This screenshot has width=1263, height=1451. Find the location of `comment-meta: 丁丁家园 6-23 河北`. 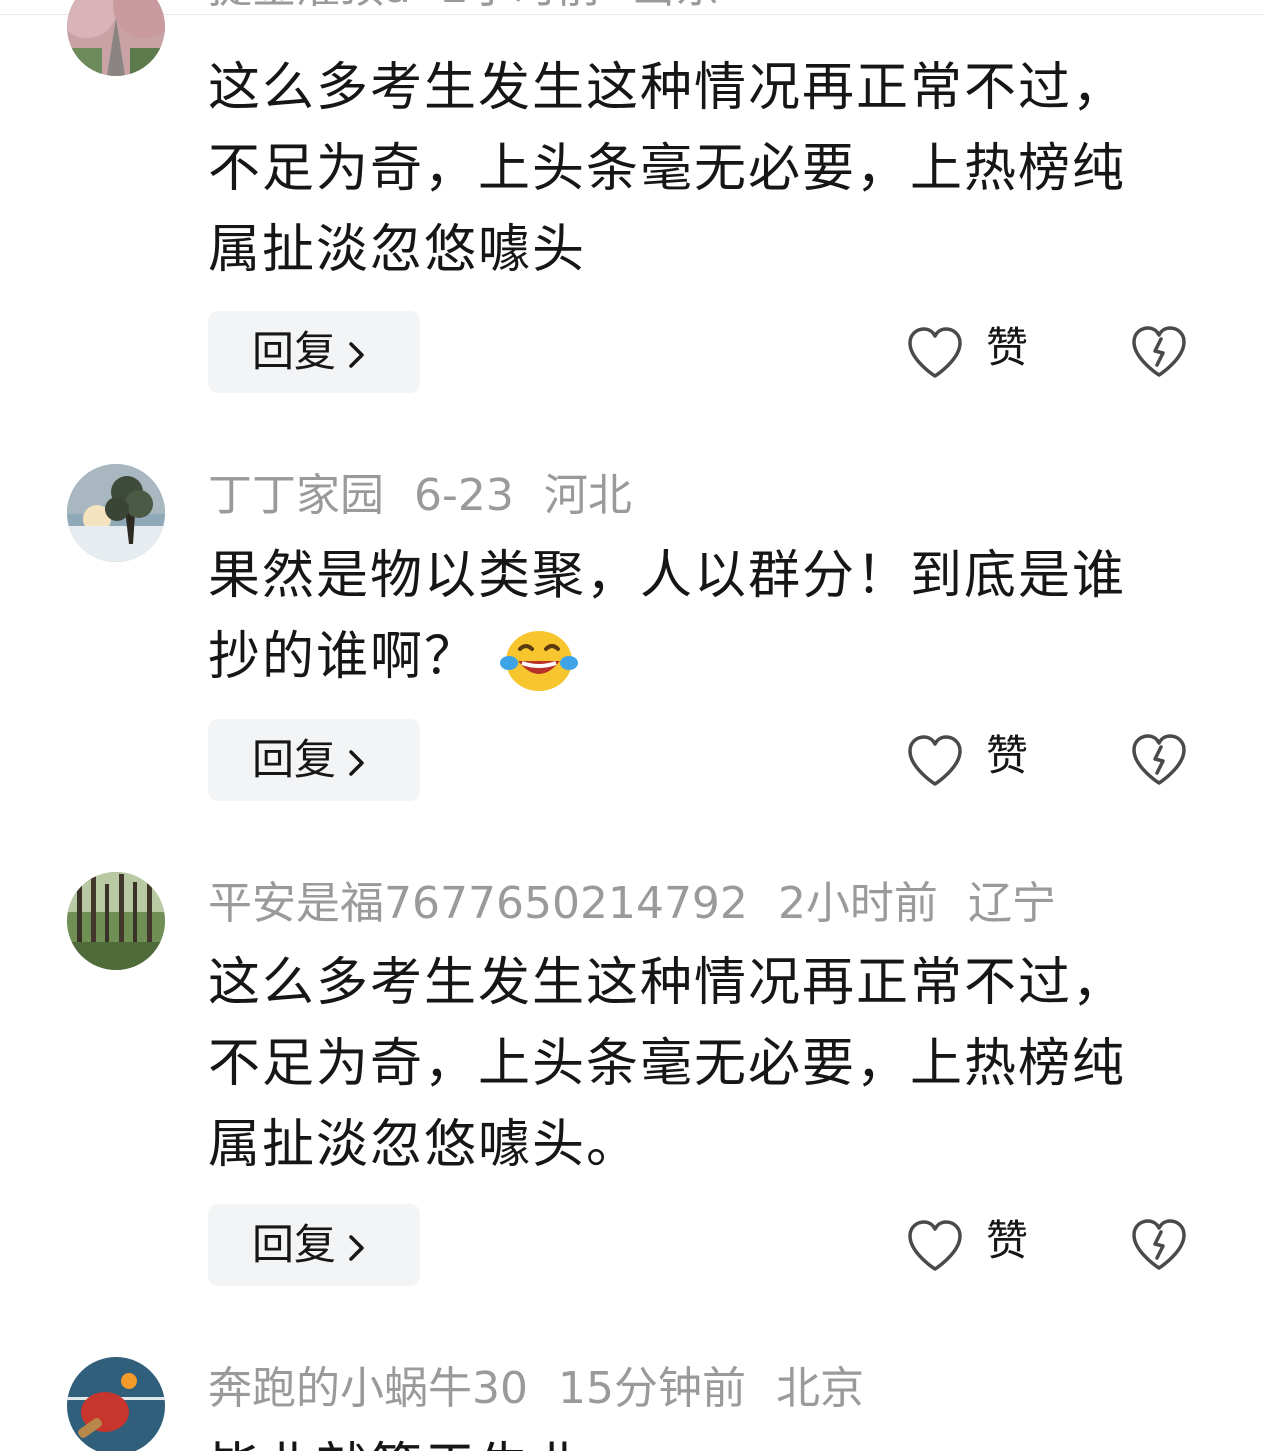

comment-meta: 丁丁家园 6-23 河北 is located at coordinates (420, 496).